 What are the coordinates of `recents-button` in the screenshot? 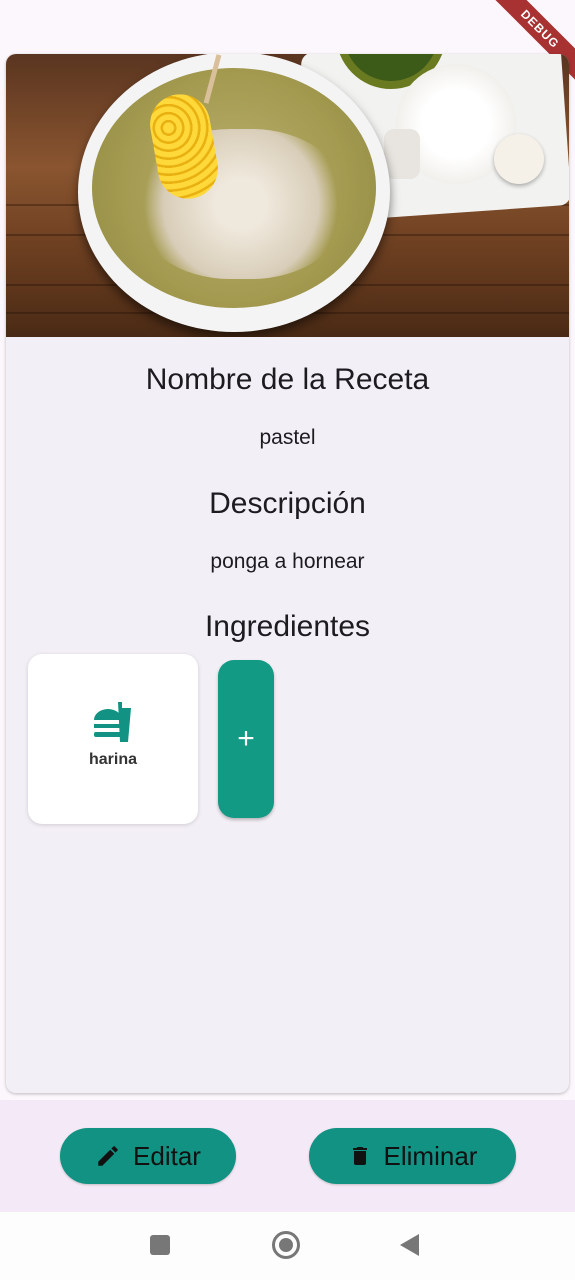 It's located at (160, 1245).